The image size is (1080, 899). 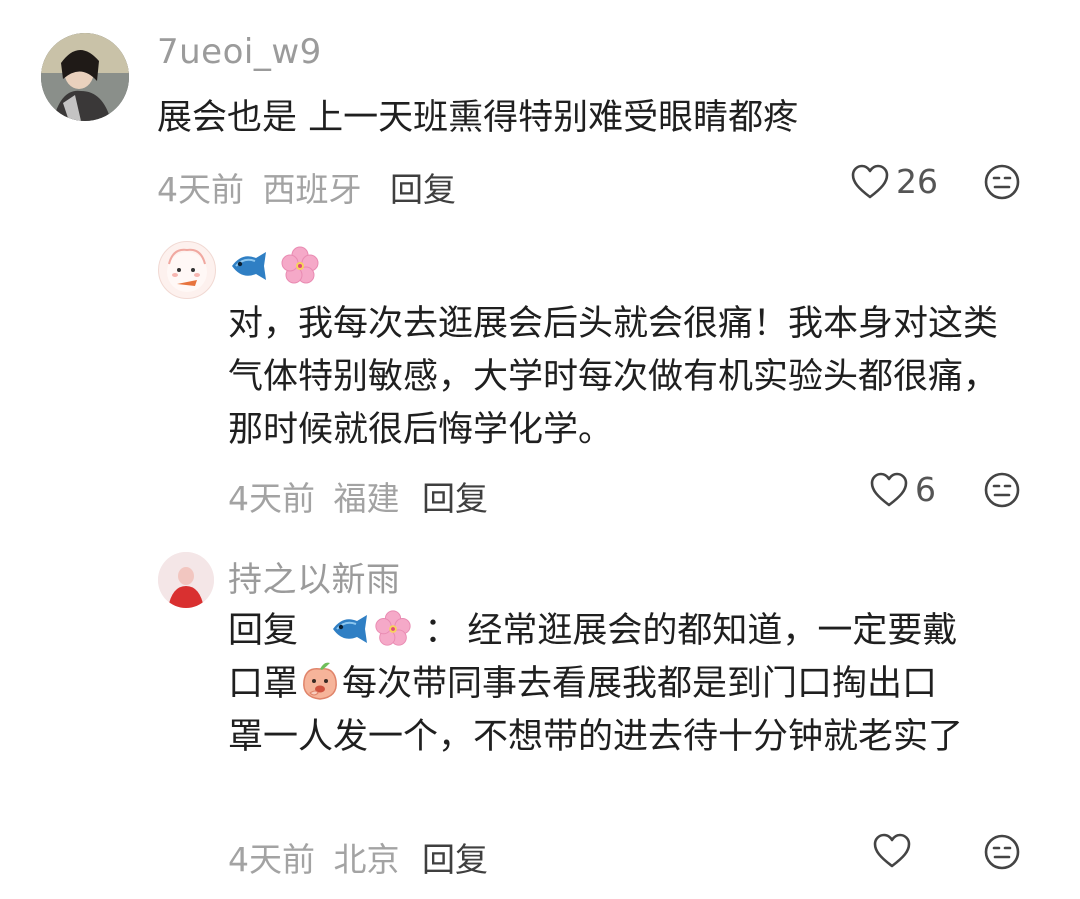 I want to click on like-button: 6, so click(x=902, y=489).